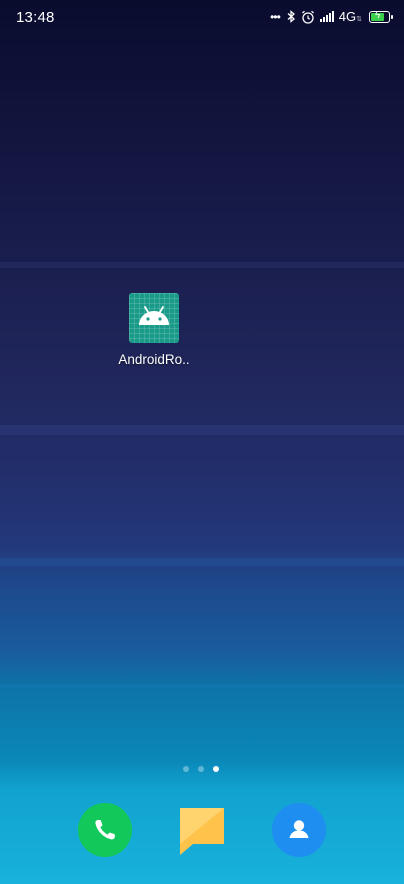 This screenshot has height=884, width=404. Describe the element at coordinates (350, 16) in the screenshot. I see `network-type: 4G⇅` at that location.